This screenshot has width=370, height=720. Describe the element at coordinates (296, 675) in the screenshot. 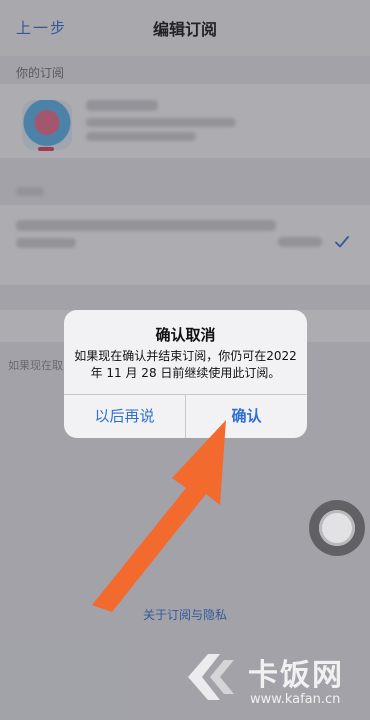

I see `watermark-brand: 卡饭网` at that location.